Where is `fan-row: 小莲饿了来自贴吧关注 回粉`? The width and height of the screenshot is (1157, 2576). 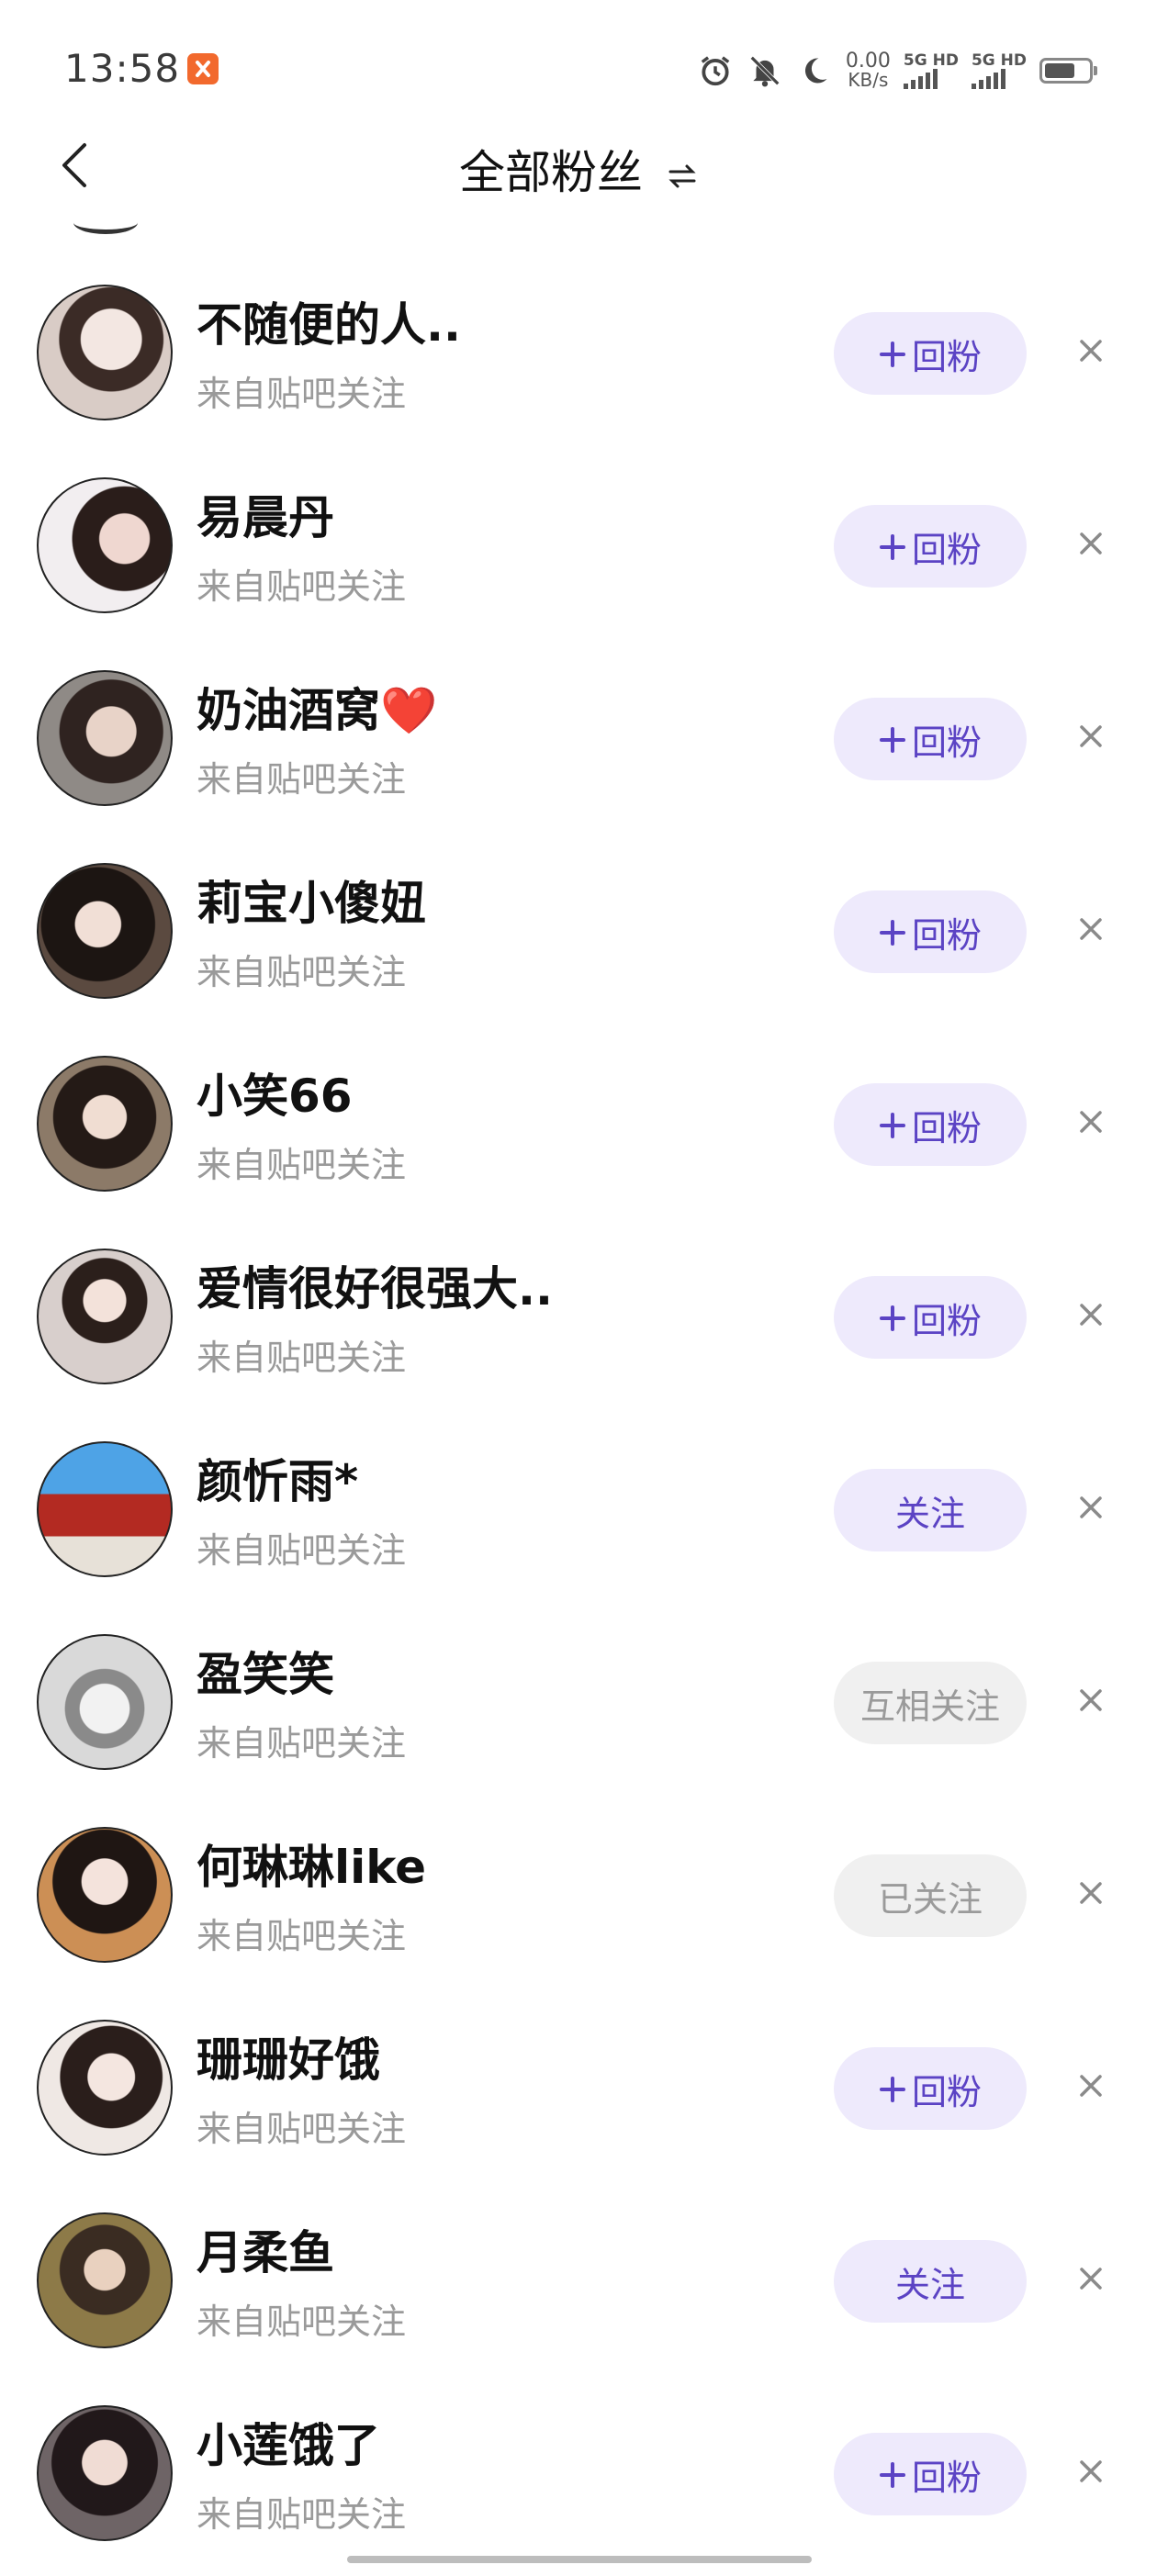 fan-row: 小莲饿了来自贴吧关注 回粉 is located at coordinates (578, 2479).